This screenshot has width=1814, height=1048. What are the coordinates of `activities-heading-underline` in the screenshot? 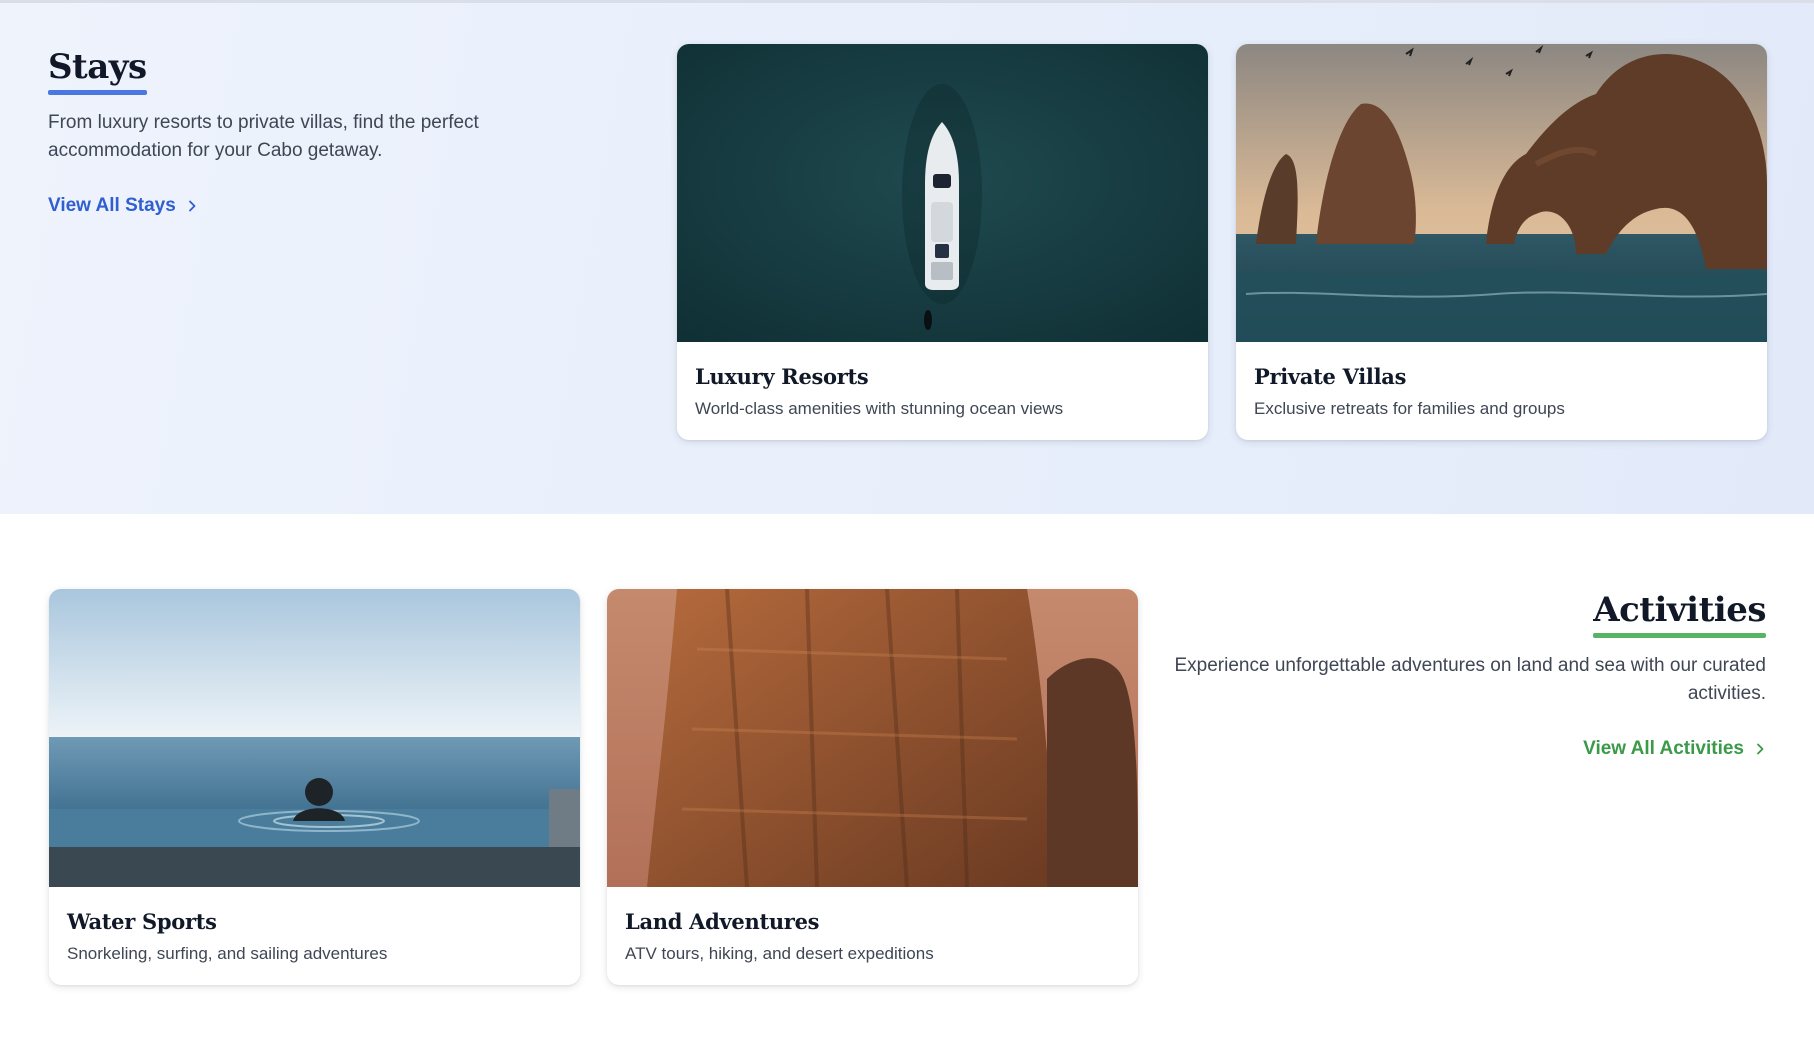 It's located at (1679, 635).